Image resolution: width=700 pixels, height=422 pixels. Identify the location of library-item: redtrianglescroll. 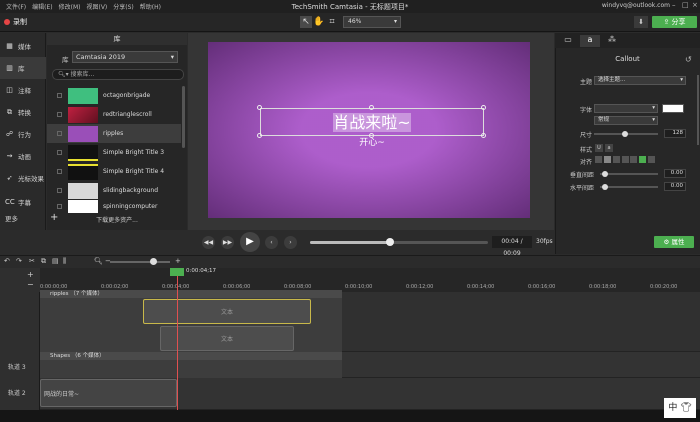
(114, 114).